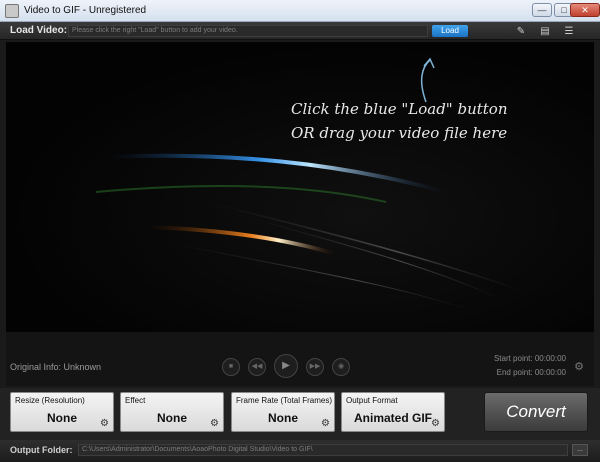  What do you see at coordinates (545, 31) in the screenshot?
I see `comment-icon: ▤` at bounding box center [545, 31].